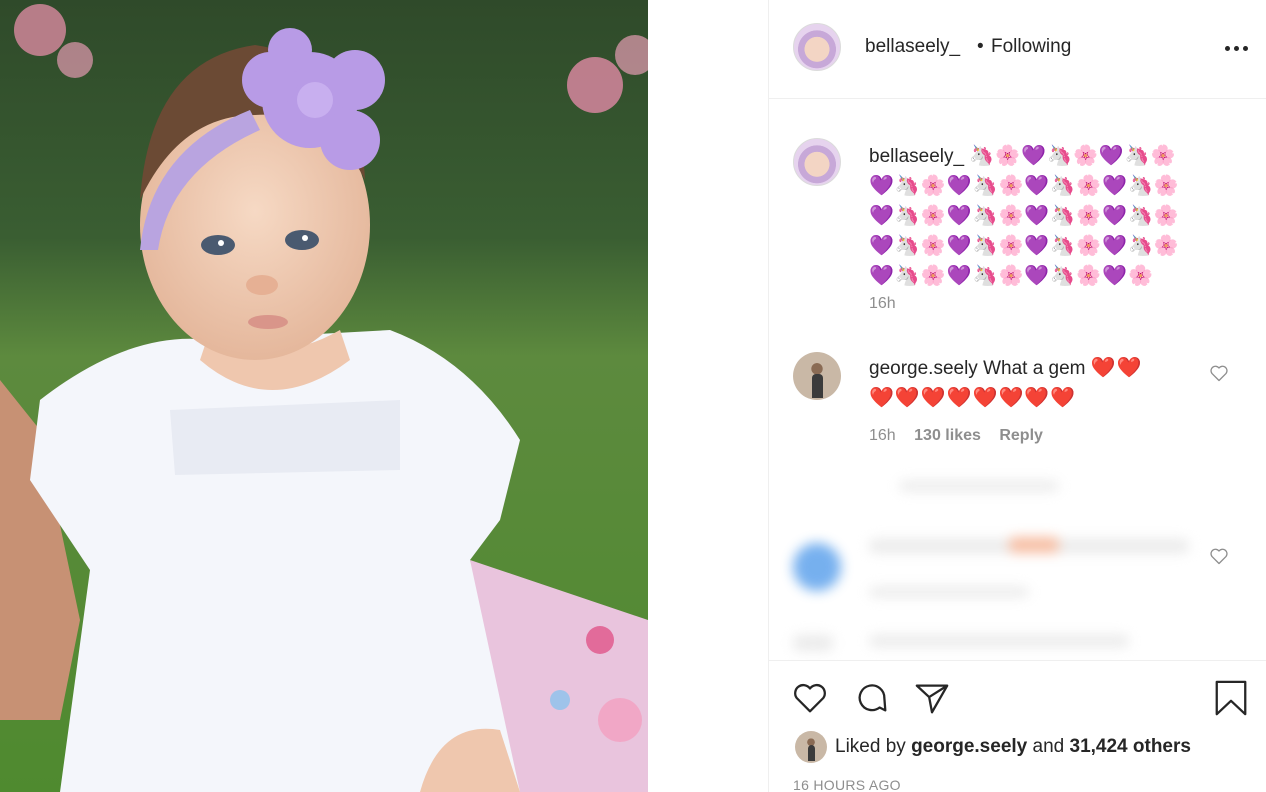 The height and width of the screenshot is (792, 1266). What do you see at coordinates (870, 746) in the screenshot?
I see `likes-prefix: Liked by` at bounding box center [870, 746].